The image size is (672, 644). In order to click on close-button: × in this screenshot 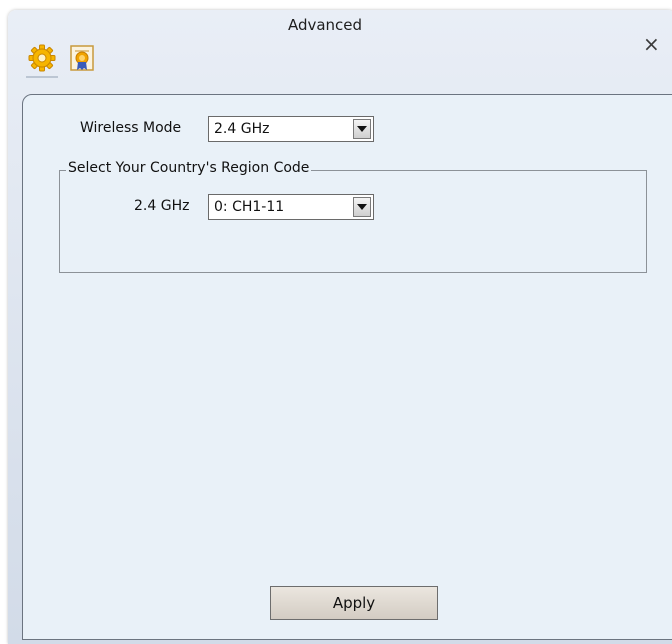, I will do `click(651, 44)`.